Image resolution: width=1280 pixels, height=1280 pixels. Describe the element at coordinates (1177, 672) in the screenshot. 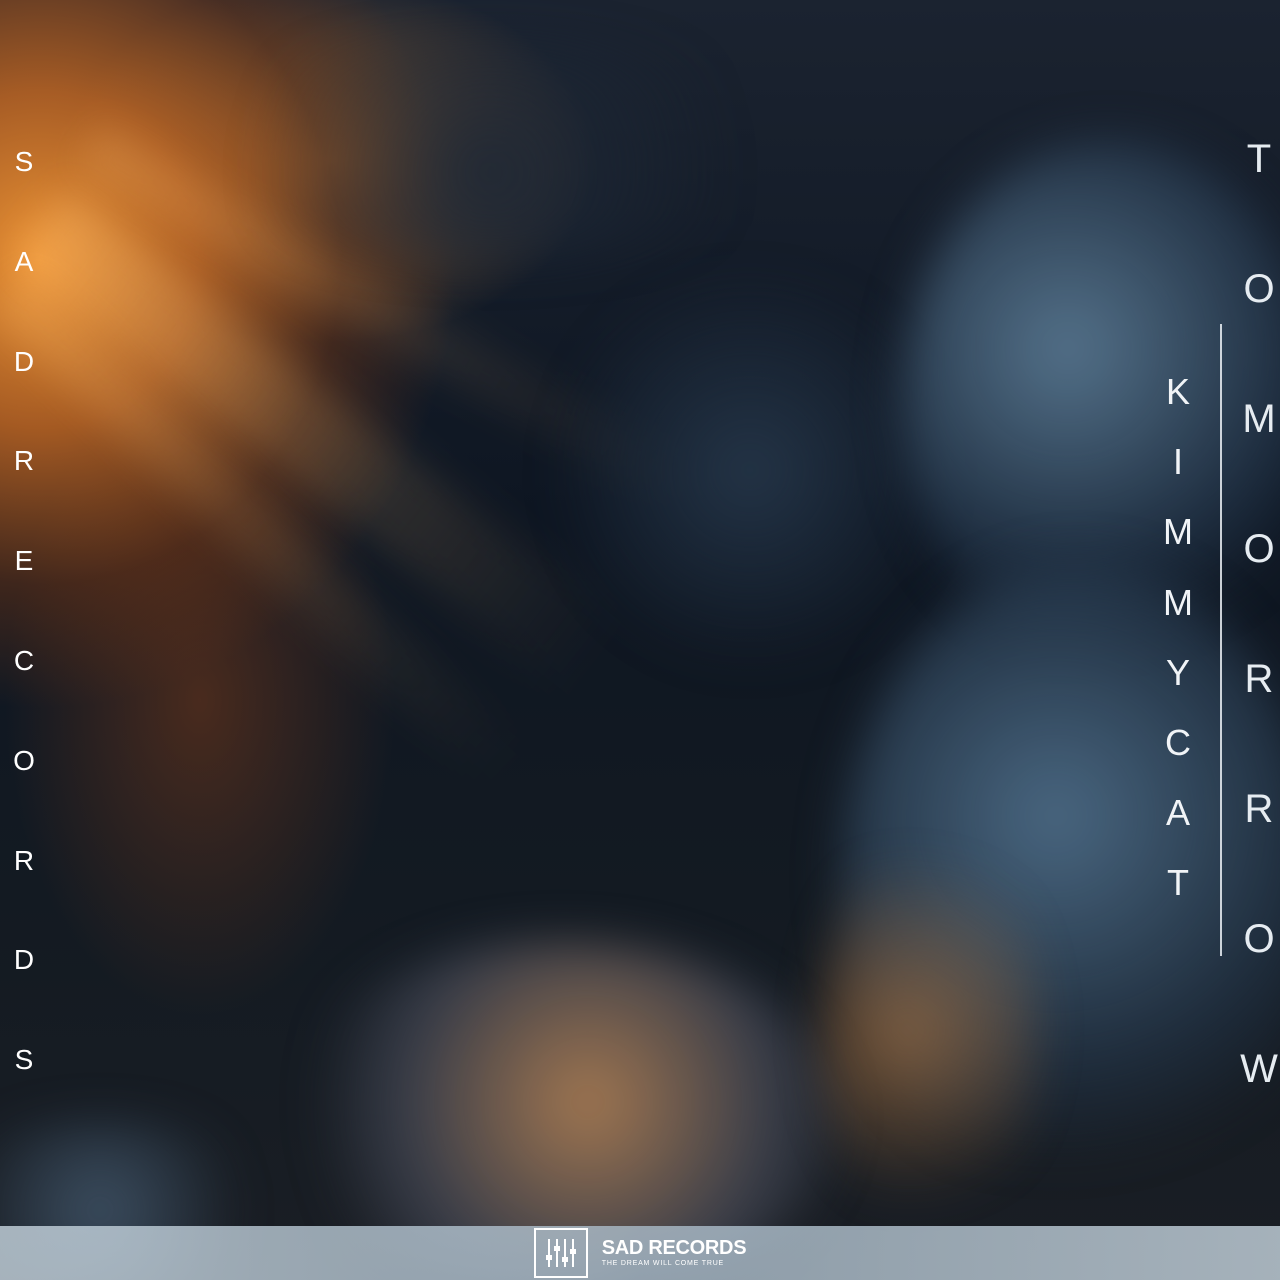

I see `letter: Y` at that location.